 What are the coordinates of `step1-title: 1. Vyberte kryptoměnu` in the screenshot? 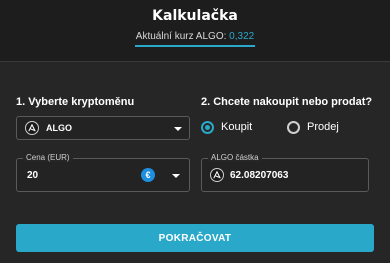 It's located at (75, 102).